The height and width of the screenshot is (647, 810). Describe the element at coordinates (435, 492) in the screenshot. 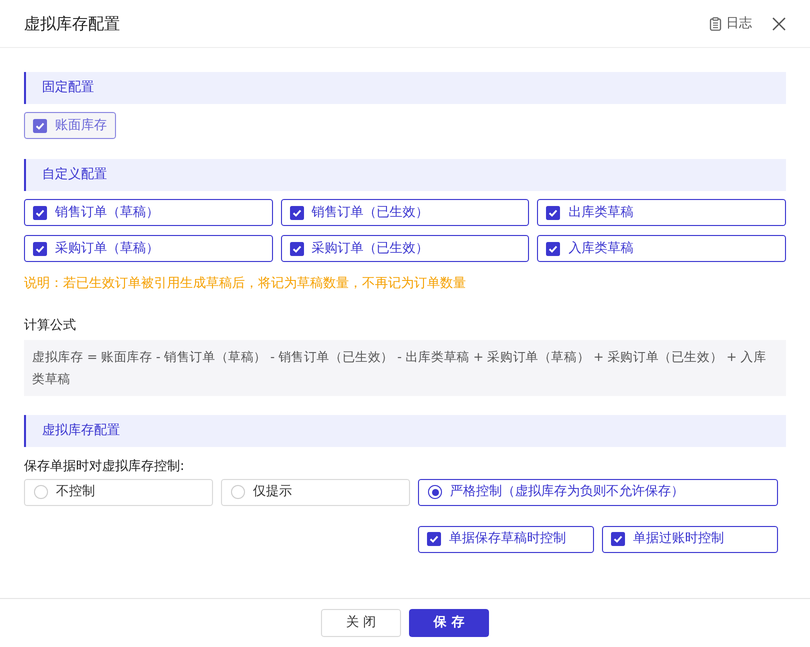

I see `radio-button` at that location.